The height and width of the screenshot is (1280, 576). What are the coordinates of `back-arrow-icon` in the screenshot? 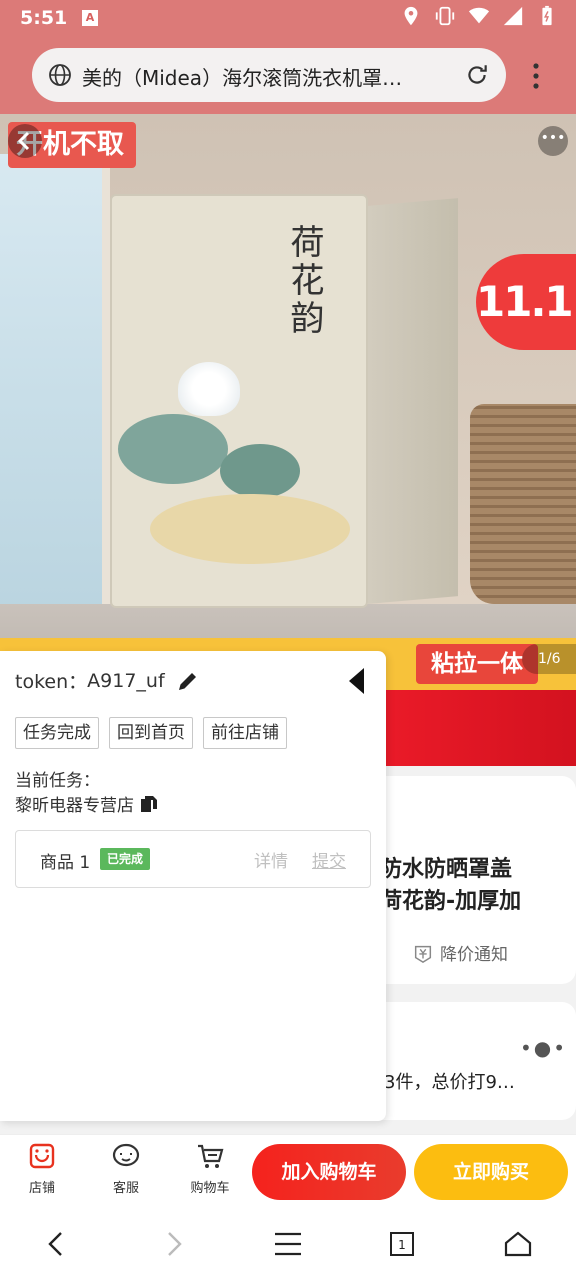 It's located at (55, 1244).